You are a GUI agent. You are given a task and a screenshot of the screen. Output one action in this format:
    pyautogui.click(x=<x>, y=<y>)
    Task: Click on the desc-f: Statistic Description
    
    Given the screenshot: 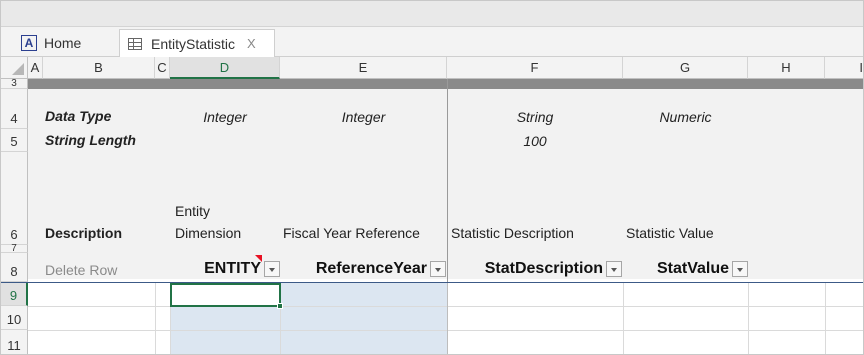 What is the action you would take?
    pyautogui.click(x=512, y=233)
    